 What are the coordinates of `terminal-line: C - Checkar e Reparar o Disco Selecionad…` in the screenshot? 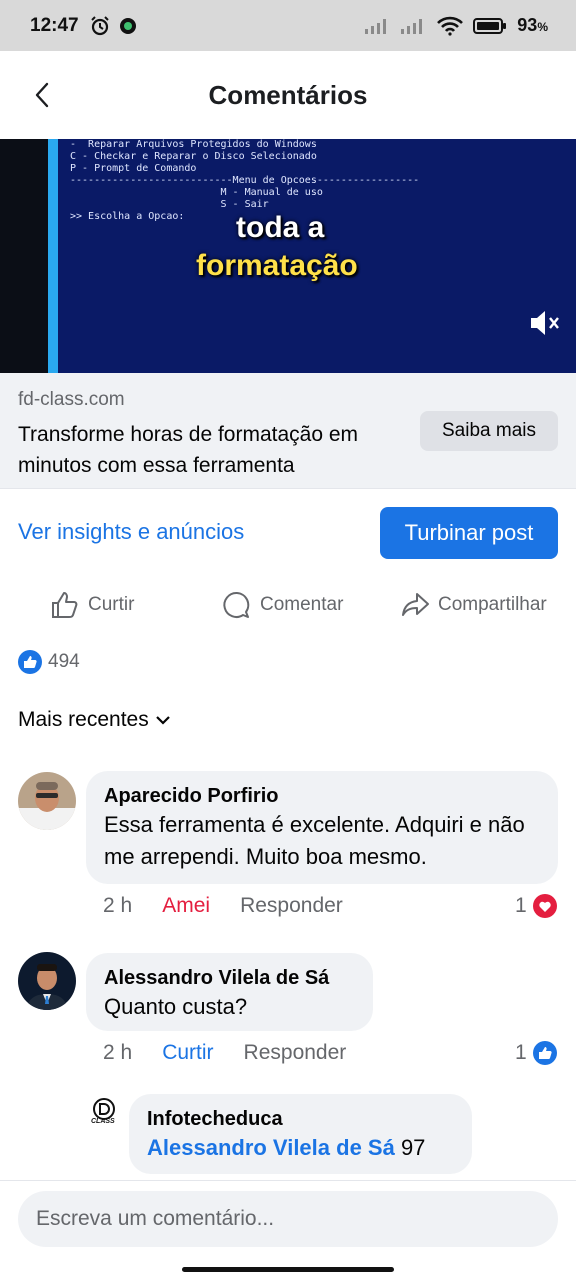 It's located at (193, 156).